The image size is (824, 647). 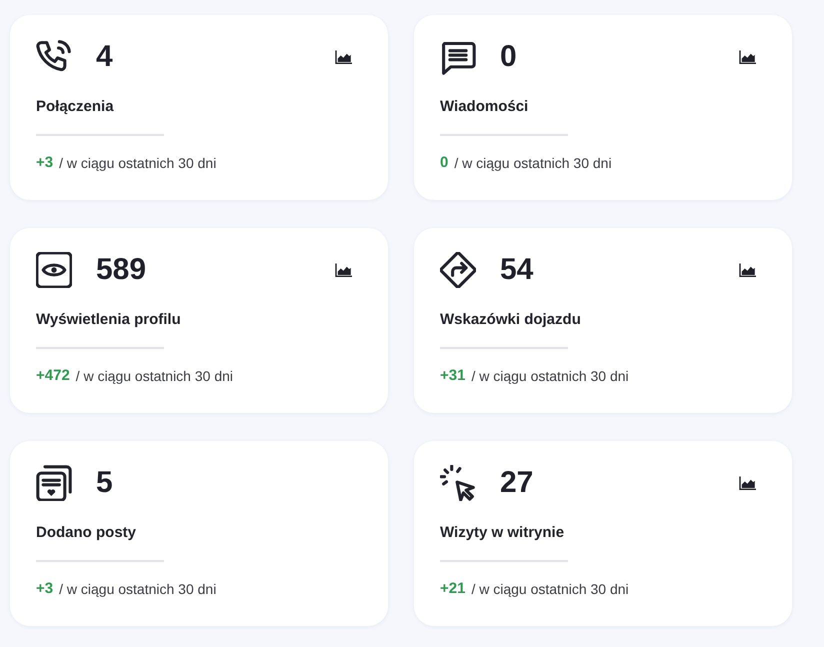 I want to click on stat-title: Dodano posty, so click(x=86, y=533).